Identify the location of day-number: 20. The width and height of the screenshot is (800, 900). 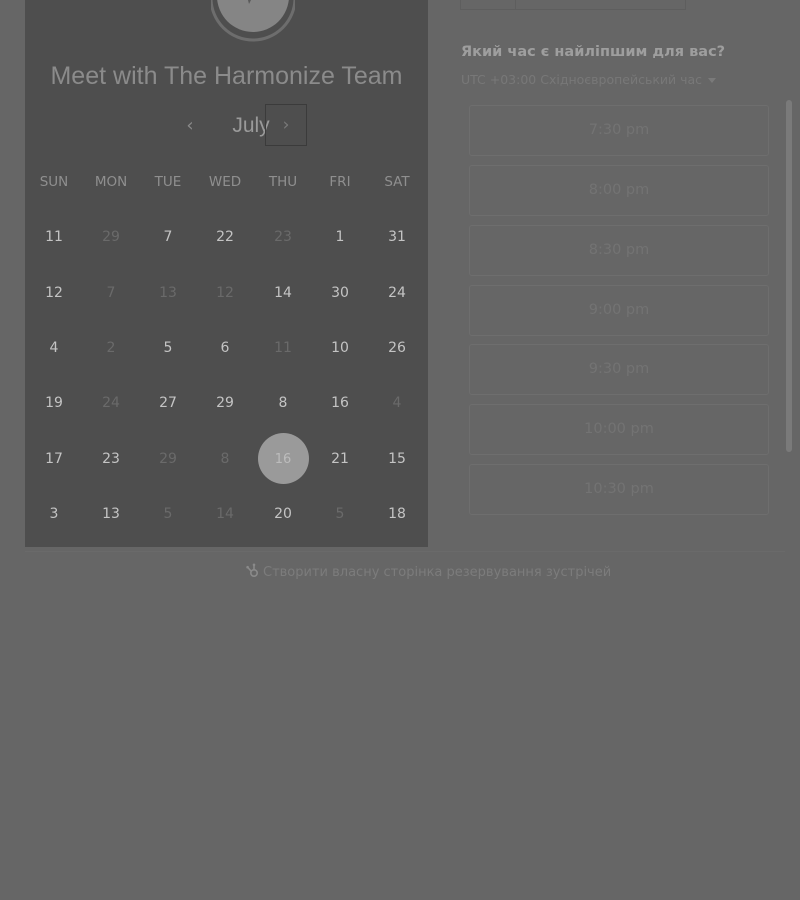
(283, 514).